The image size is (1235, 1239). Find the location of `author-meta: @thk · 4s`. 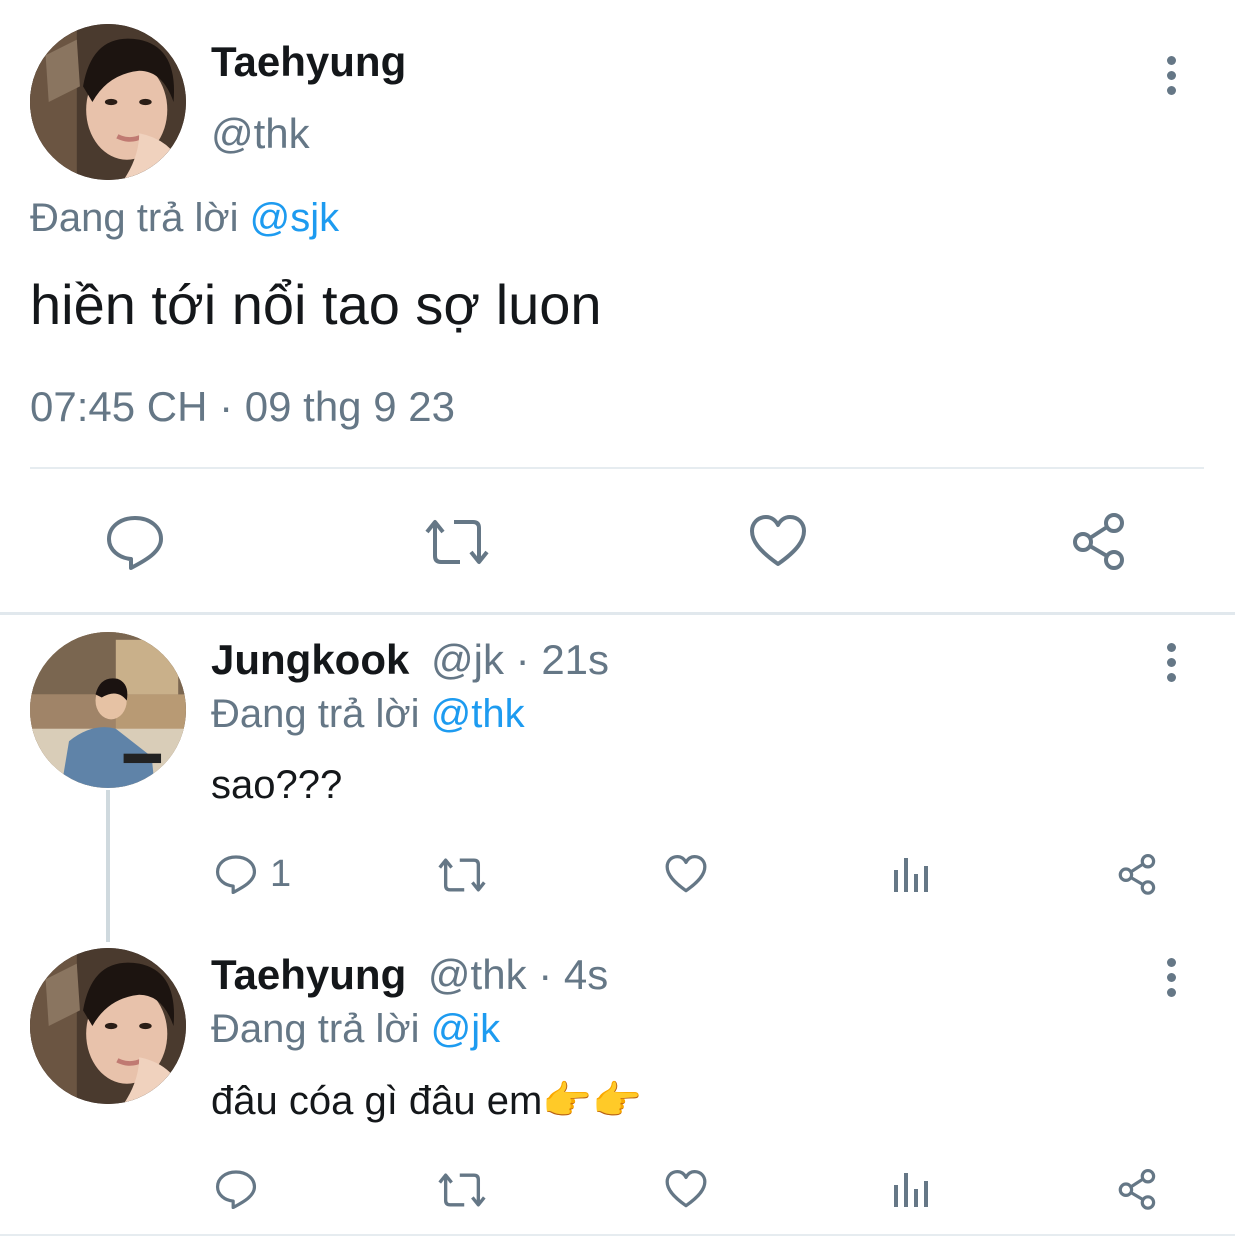

author-meta: @thk · 4s is located at coordinates (518, 974).